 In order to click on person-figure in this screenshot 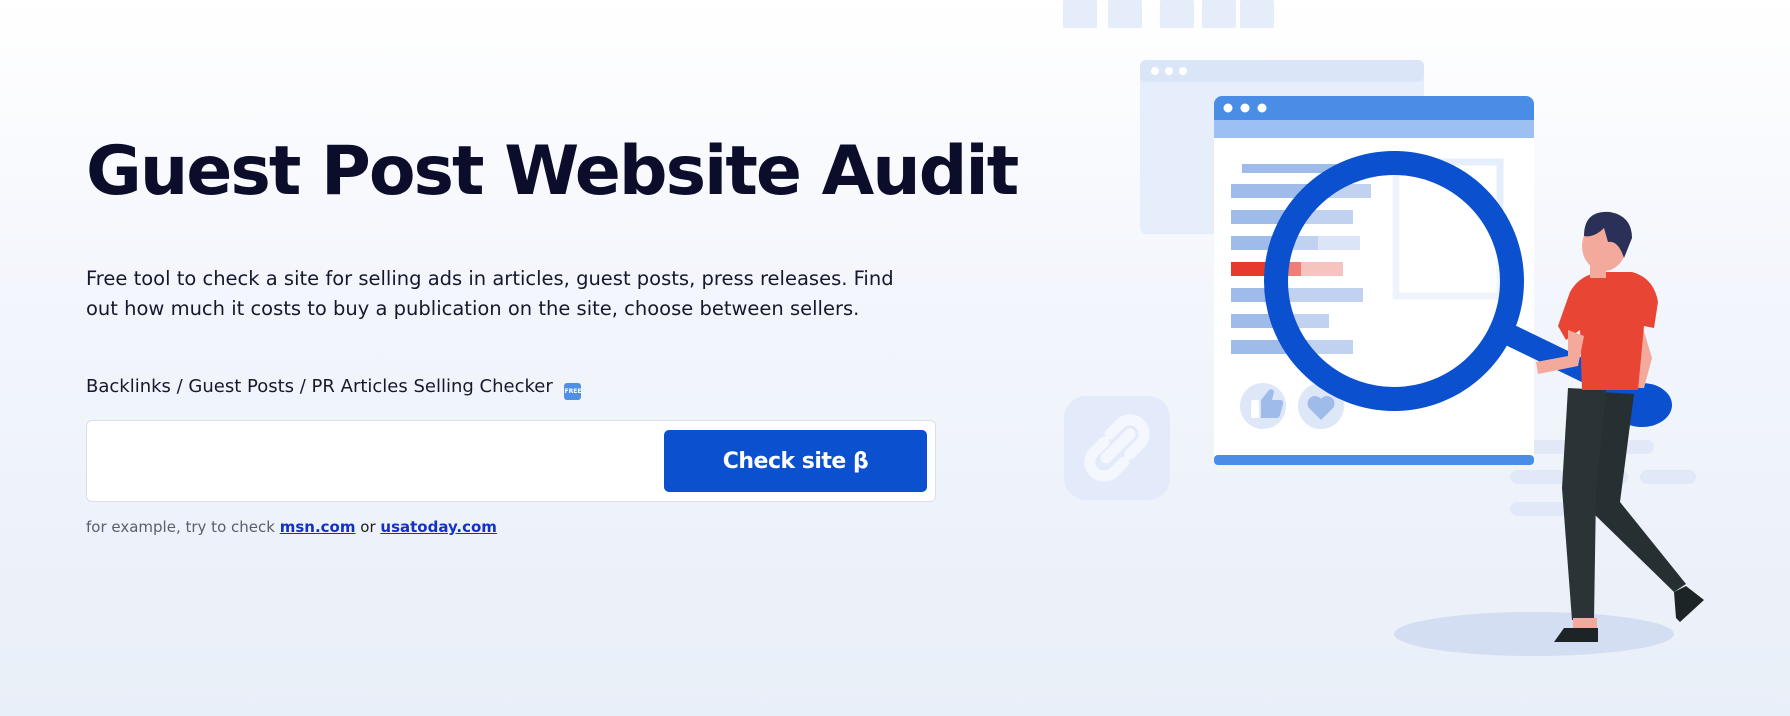, I will do `click(1620, 426)`.